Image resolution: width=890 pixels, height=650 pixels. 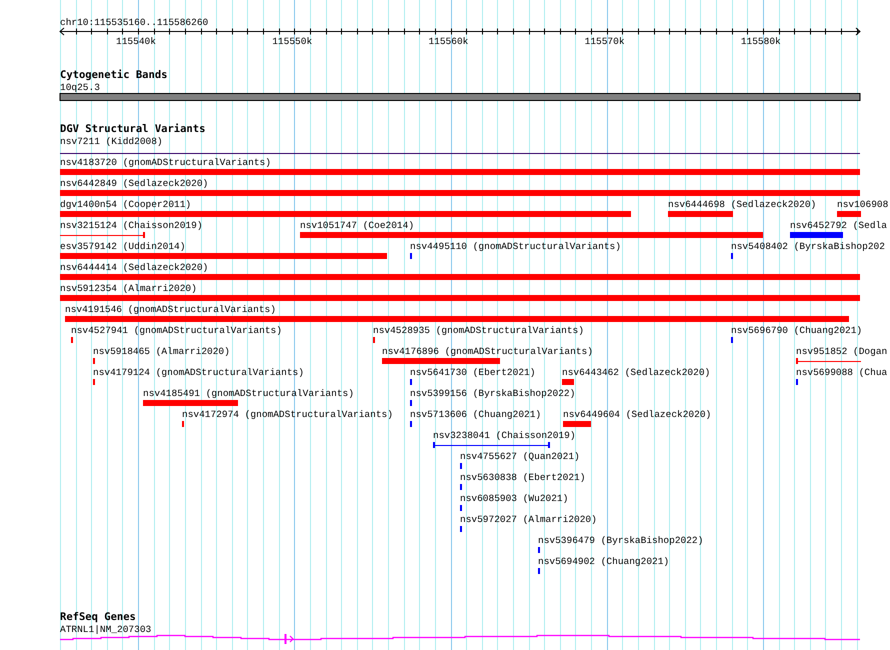 What do you see at coordinates (742, 204) in the screenshot?
I see `variant-label: nsv6444698 (Sedlazeck2020)` at bounding box center [742, 204].